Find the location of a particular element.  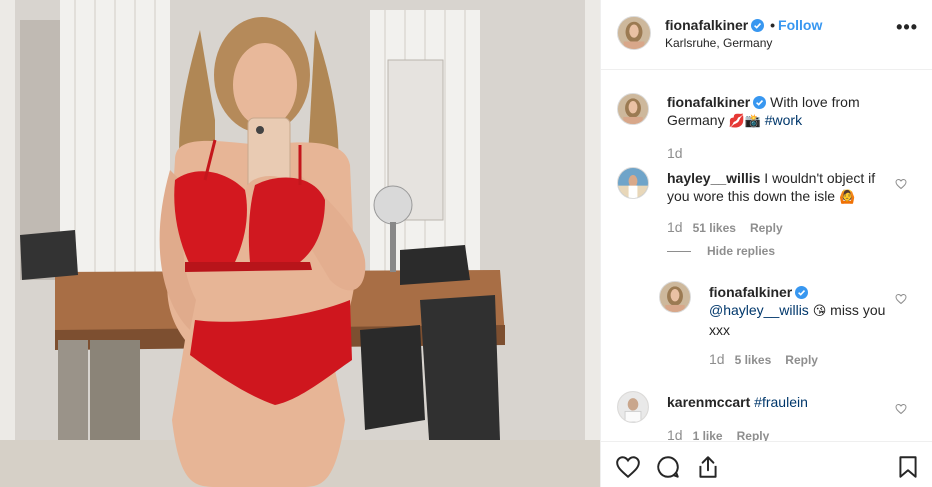

post-author-line: fionafalkiner • Follow is located at coordinates (743, 25).